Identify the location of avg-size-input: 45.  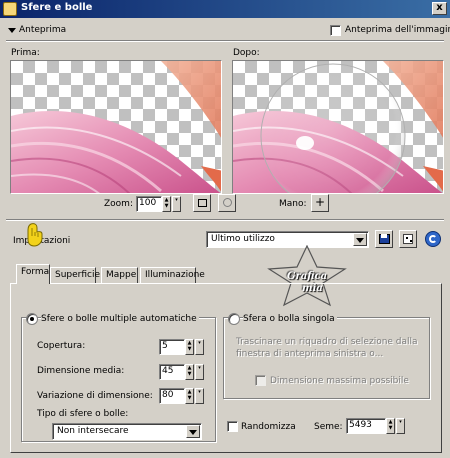
(172, 372).